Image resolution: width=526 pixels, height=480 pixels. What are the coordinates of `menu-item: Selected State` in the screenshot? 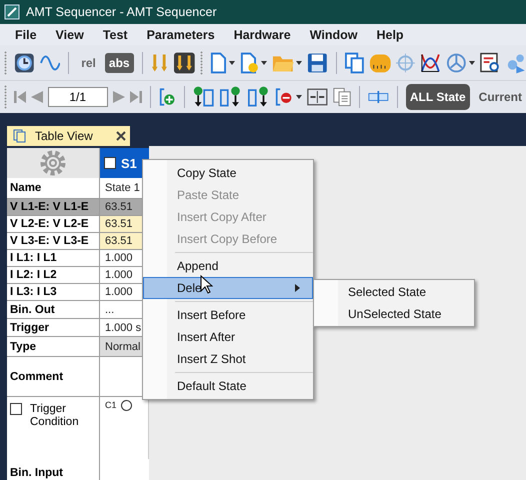 It's located at (394, 292).